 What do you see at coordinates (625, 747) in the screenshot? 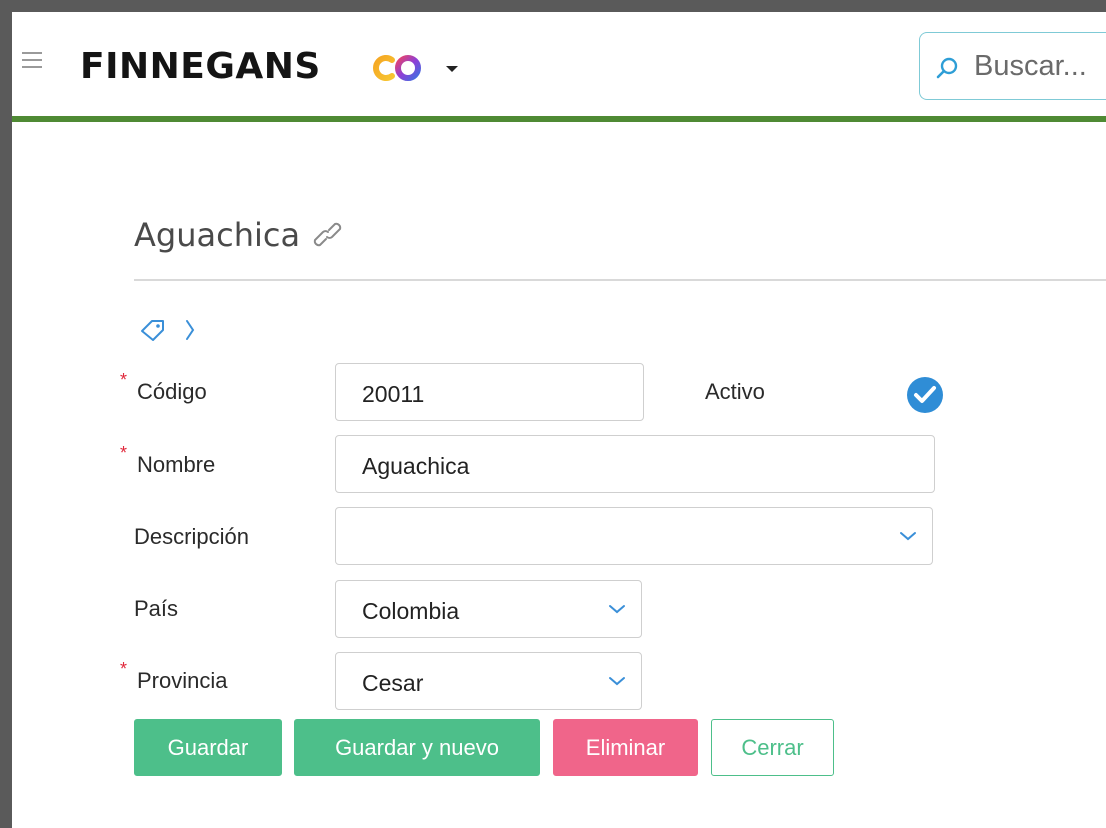
I see `eliminar-button: Eliminar` at bounding box center [625, 747].